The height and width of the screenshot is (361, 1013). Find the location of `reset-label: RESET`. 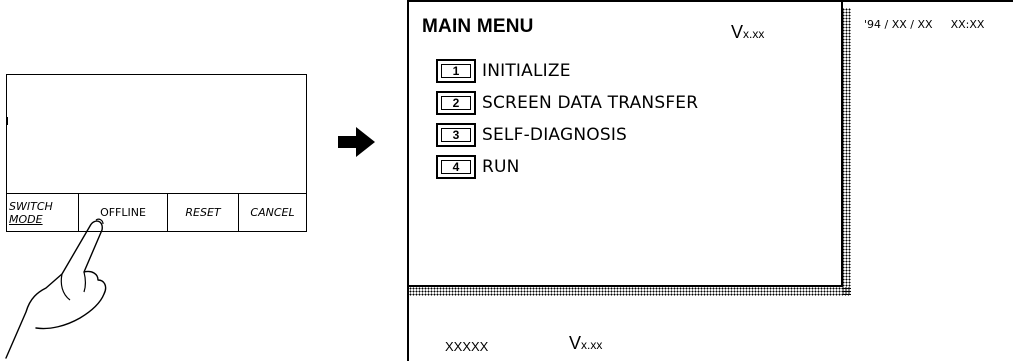

reset-label: RESET is located at coordinates (203, 212).